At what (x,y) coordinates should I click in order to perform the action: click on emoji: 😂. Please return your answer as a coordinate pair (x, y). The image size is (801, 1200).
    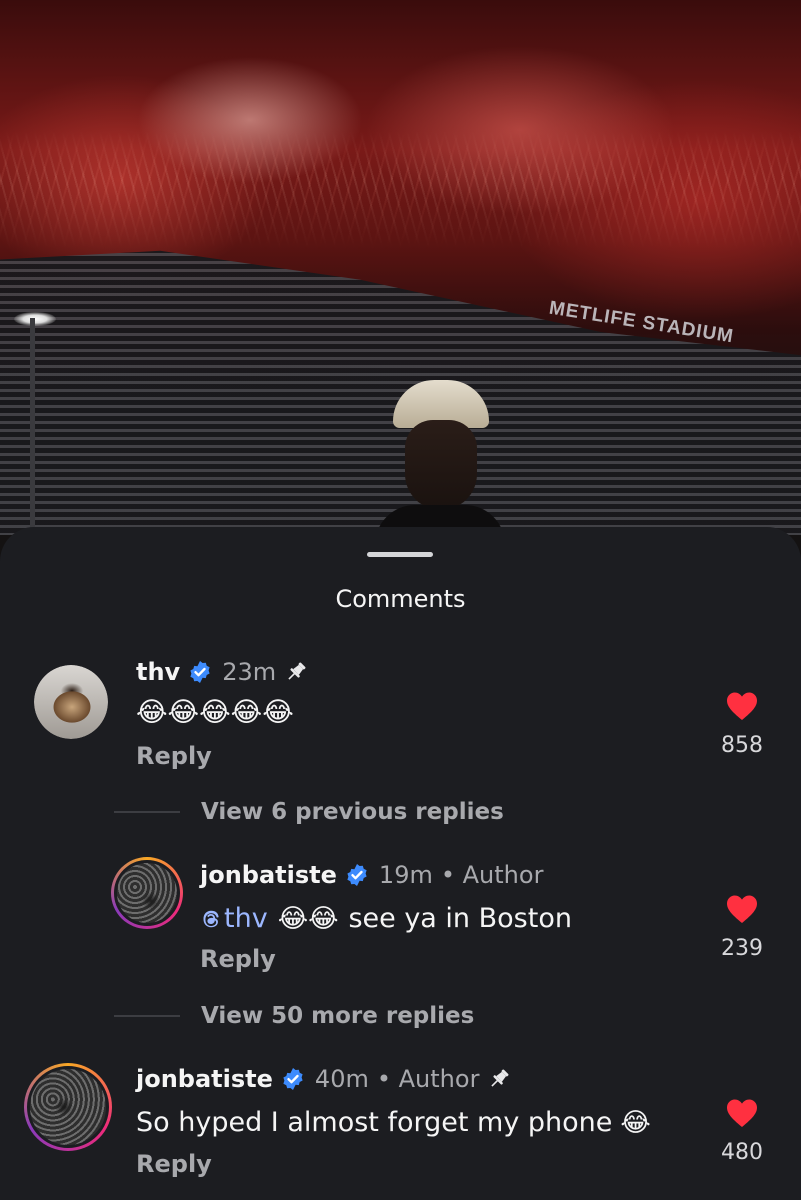
    Looking at the image, I should click on (635, 1122).